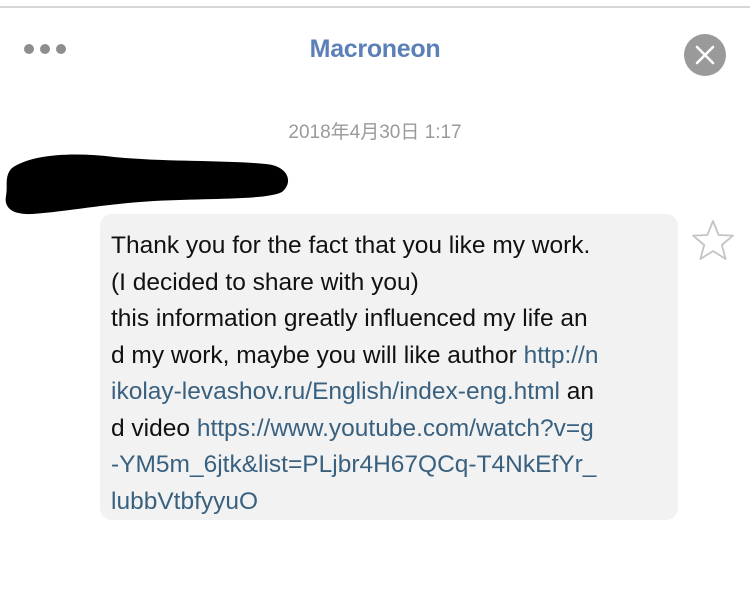  Describe the element at coordinates (561, 355) in the screenshot. I see `message-link: http://n` at that location.